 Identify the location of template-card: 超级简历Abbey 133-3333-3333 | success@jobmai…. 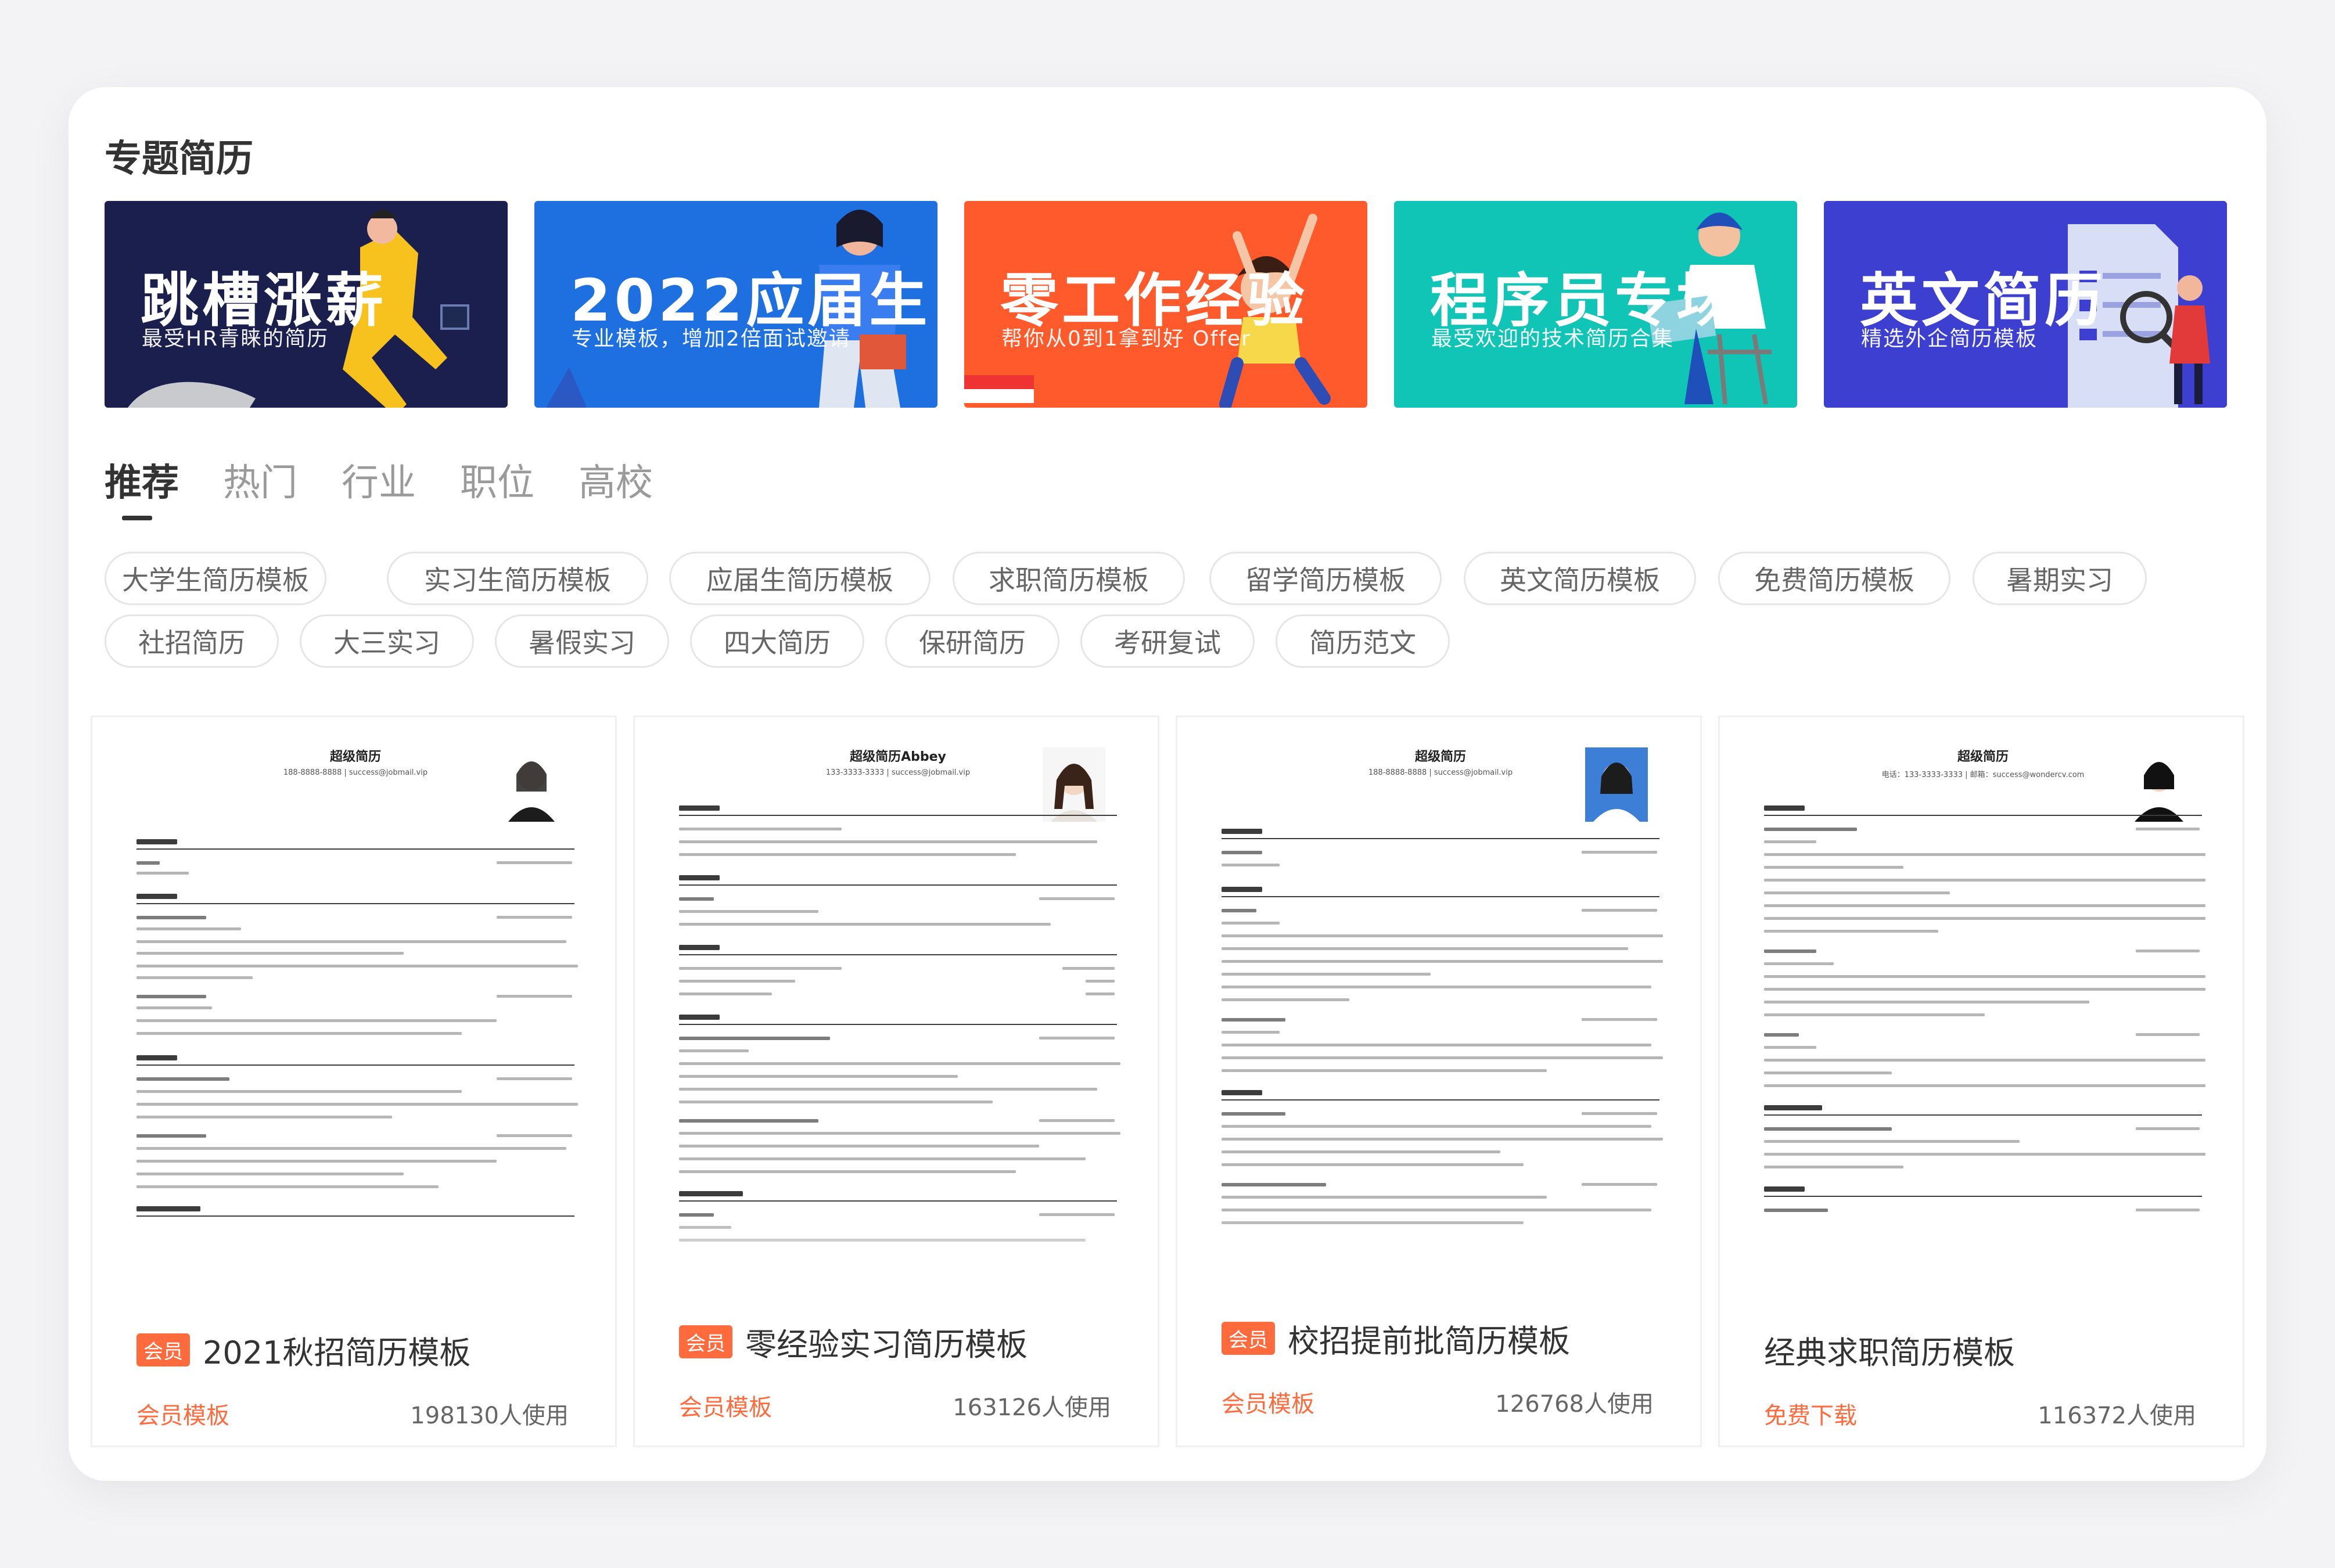
(896, 1081).